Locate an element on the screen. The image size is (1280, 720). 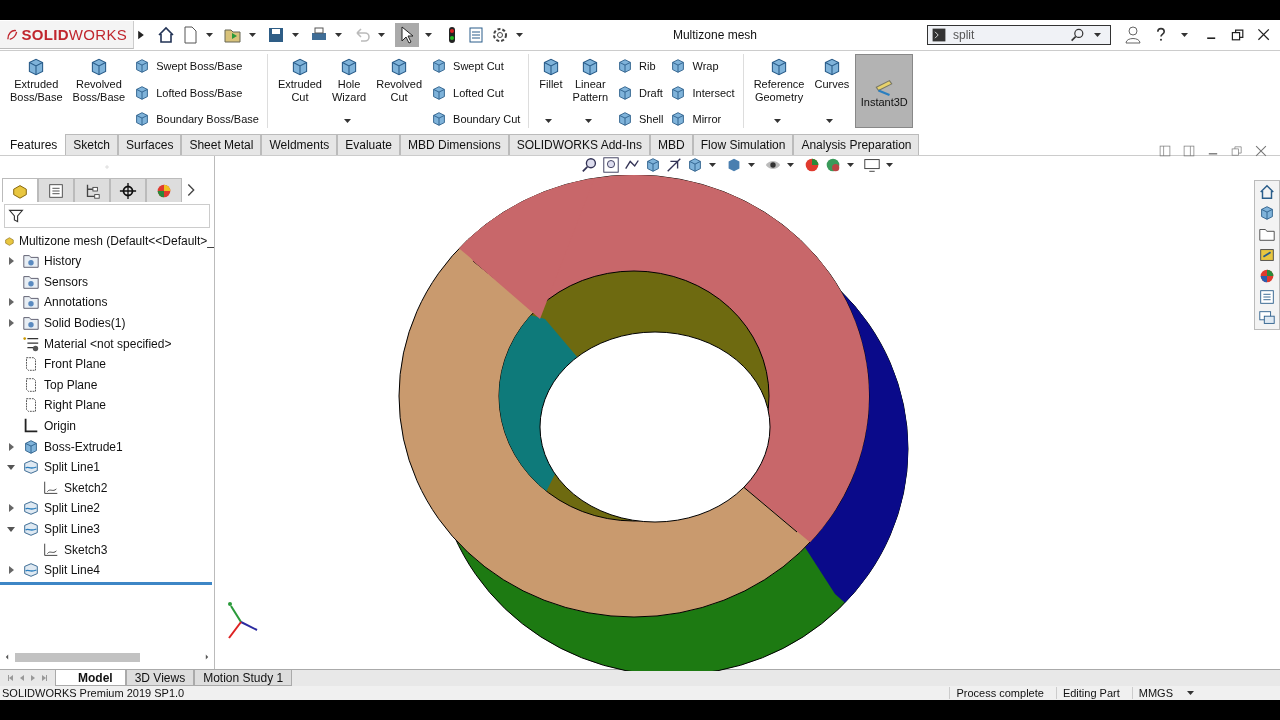
ribbon-button: Revolved Boss/Base is located at coordinates (99, 91).